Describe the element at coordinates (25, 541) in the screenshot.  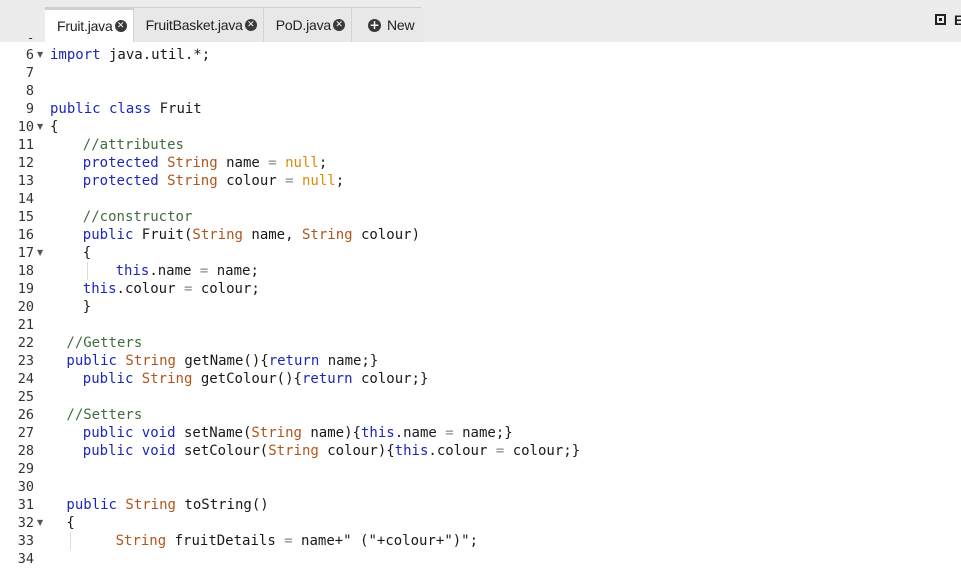
I see `line-number: 33` at that location.